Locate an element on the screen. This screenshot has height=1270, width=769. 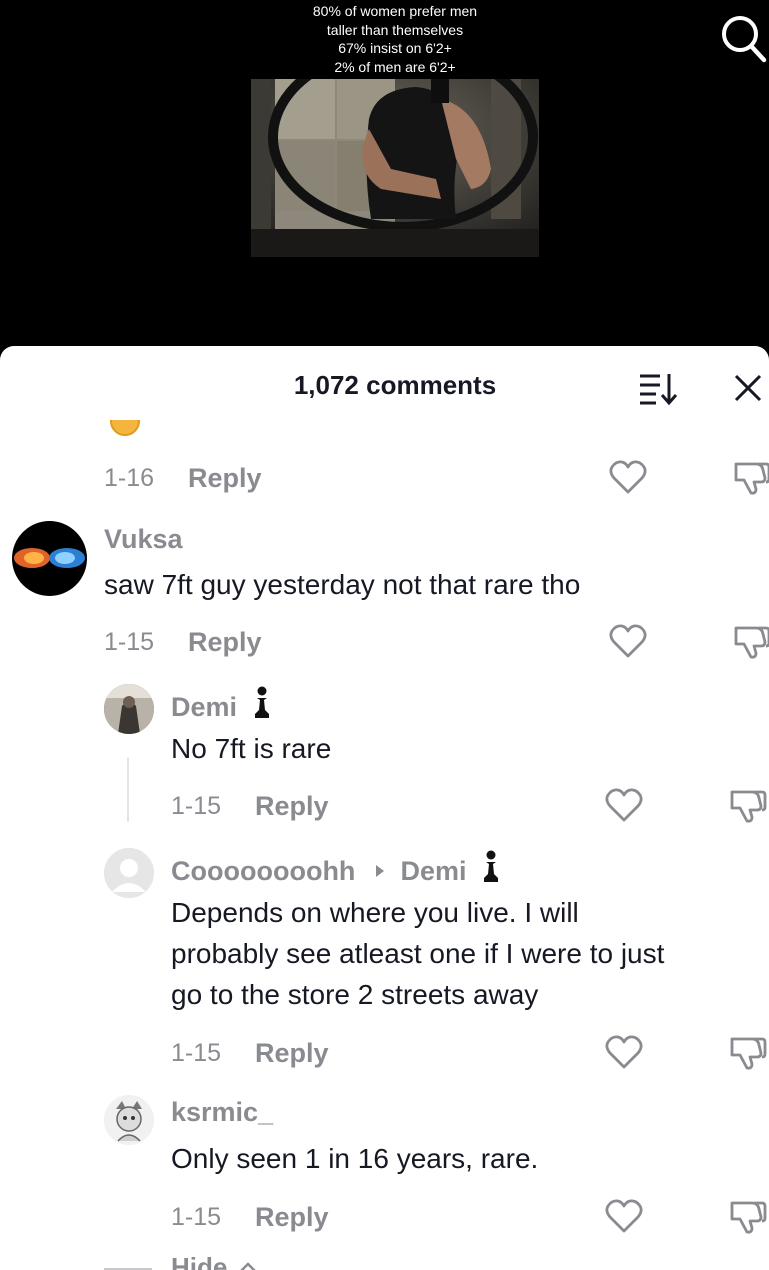
comment-text: saw 7ft guy yesterday not that rare tho is located at coordinates (342, 584).